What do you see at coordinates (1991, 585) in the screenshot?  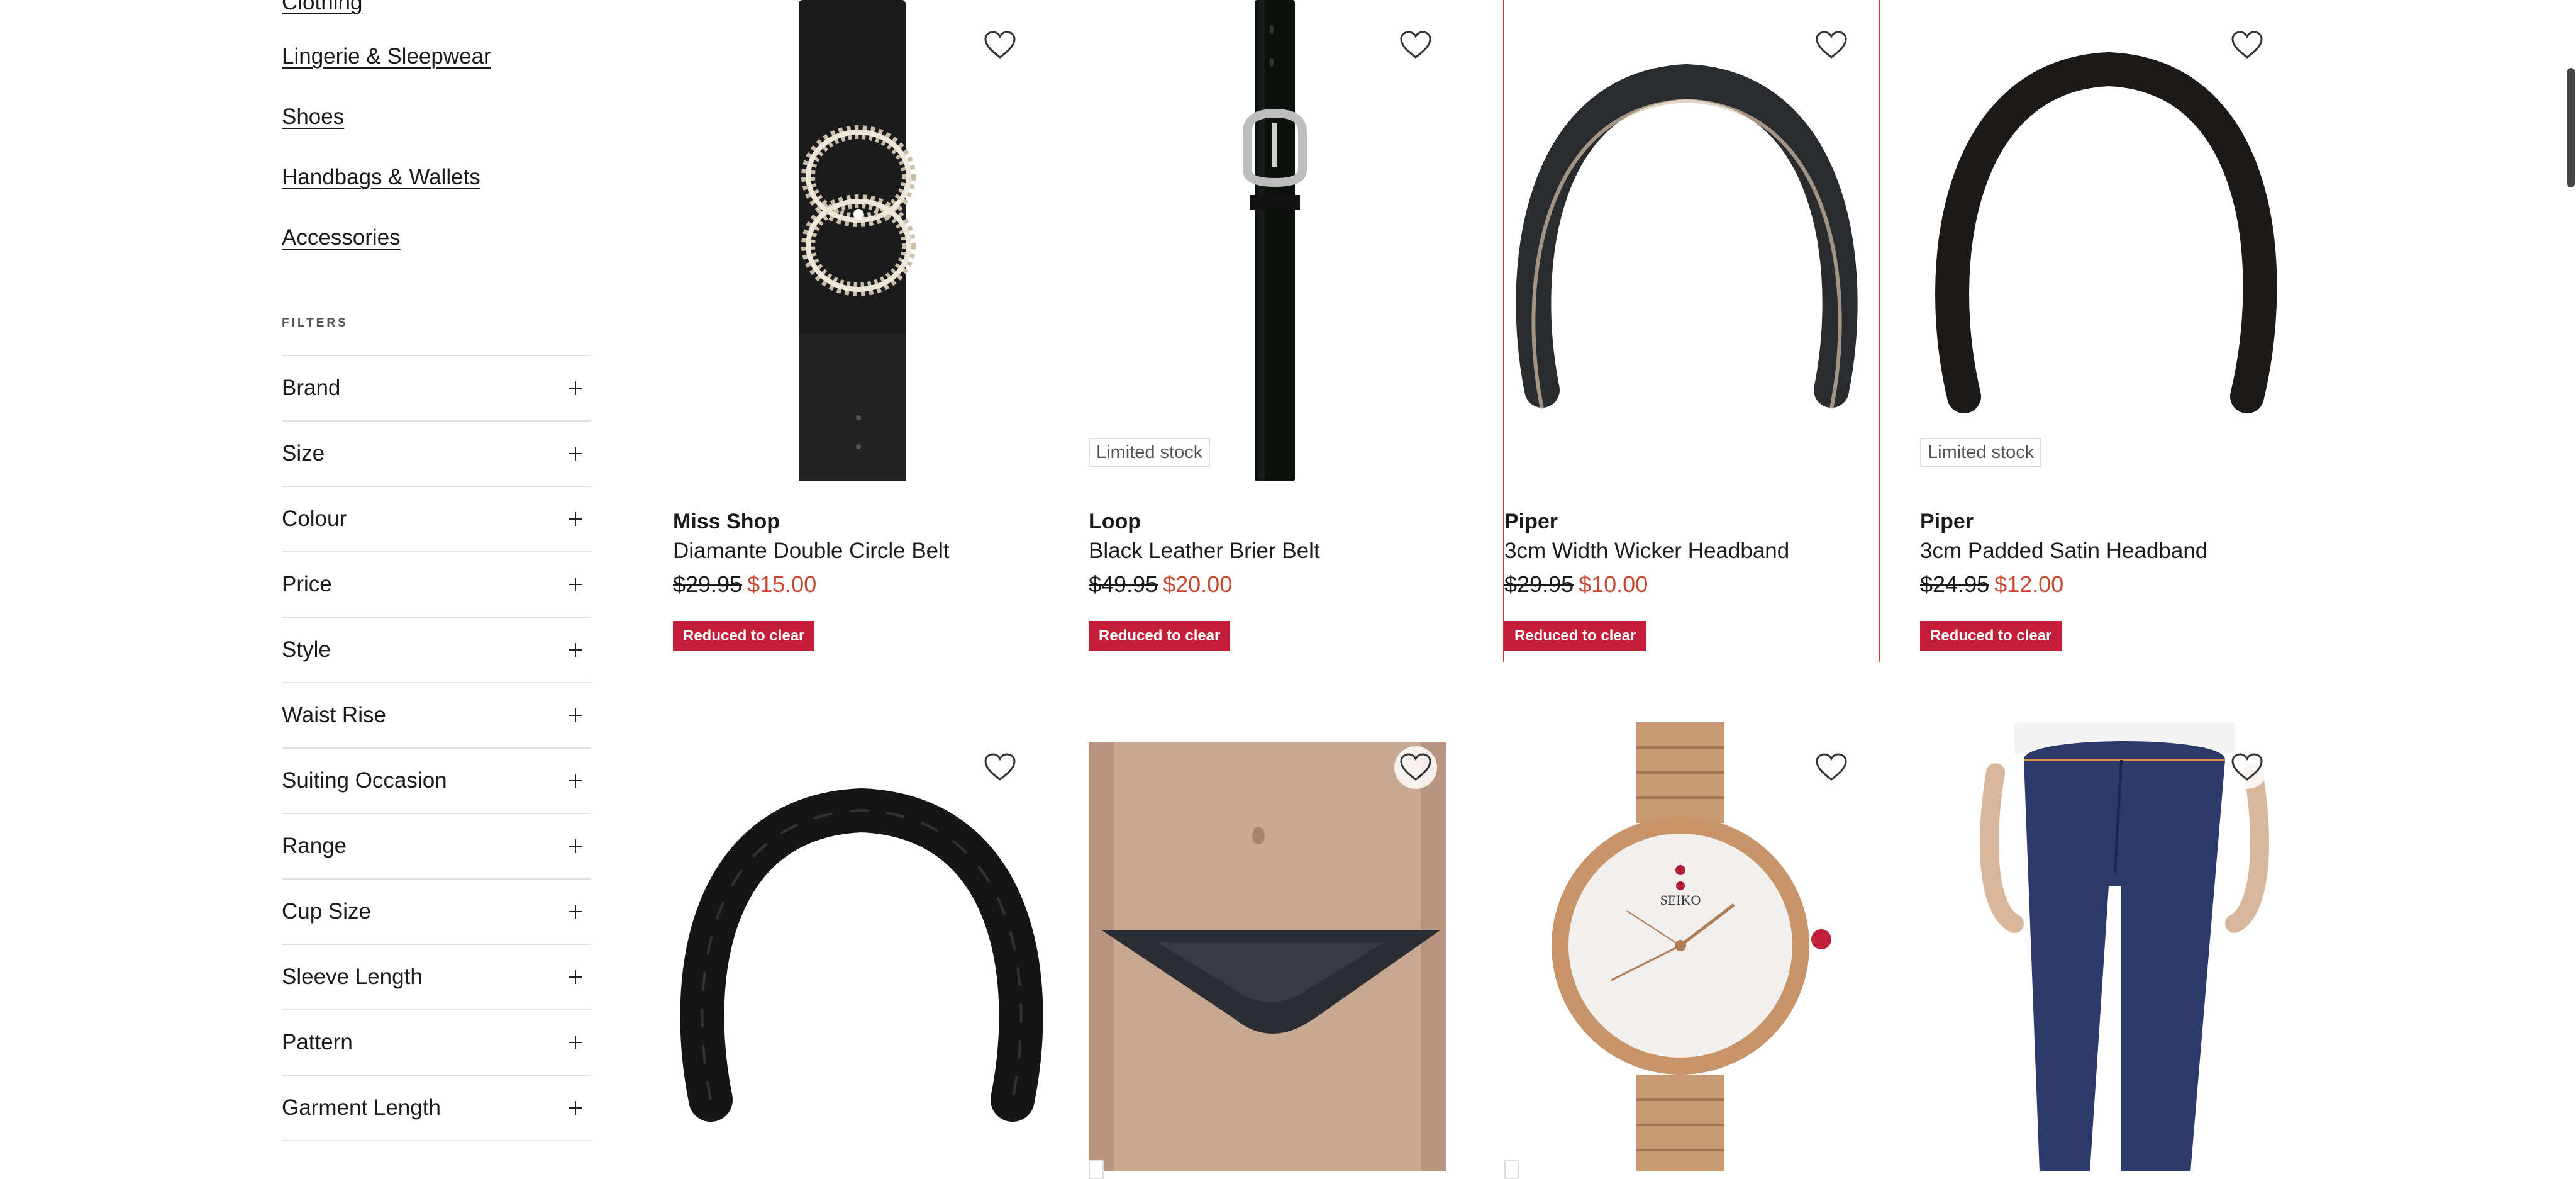 I see `product-price: $24.95 $12.00` at bounding box center [1991, 585].